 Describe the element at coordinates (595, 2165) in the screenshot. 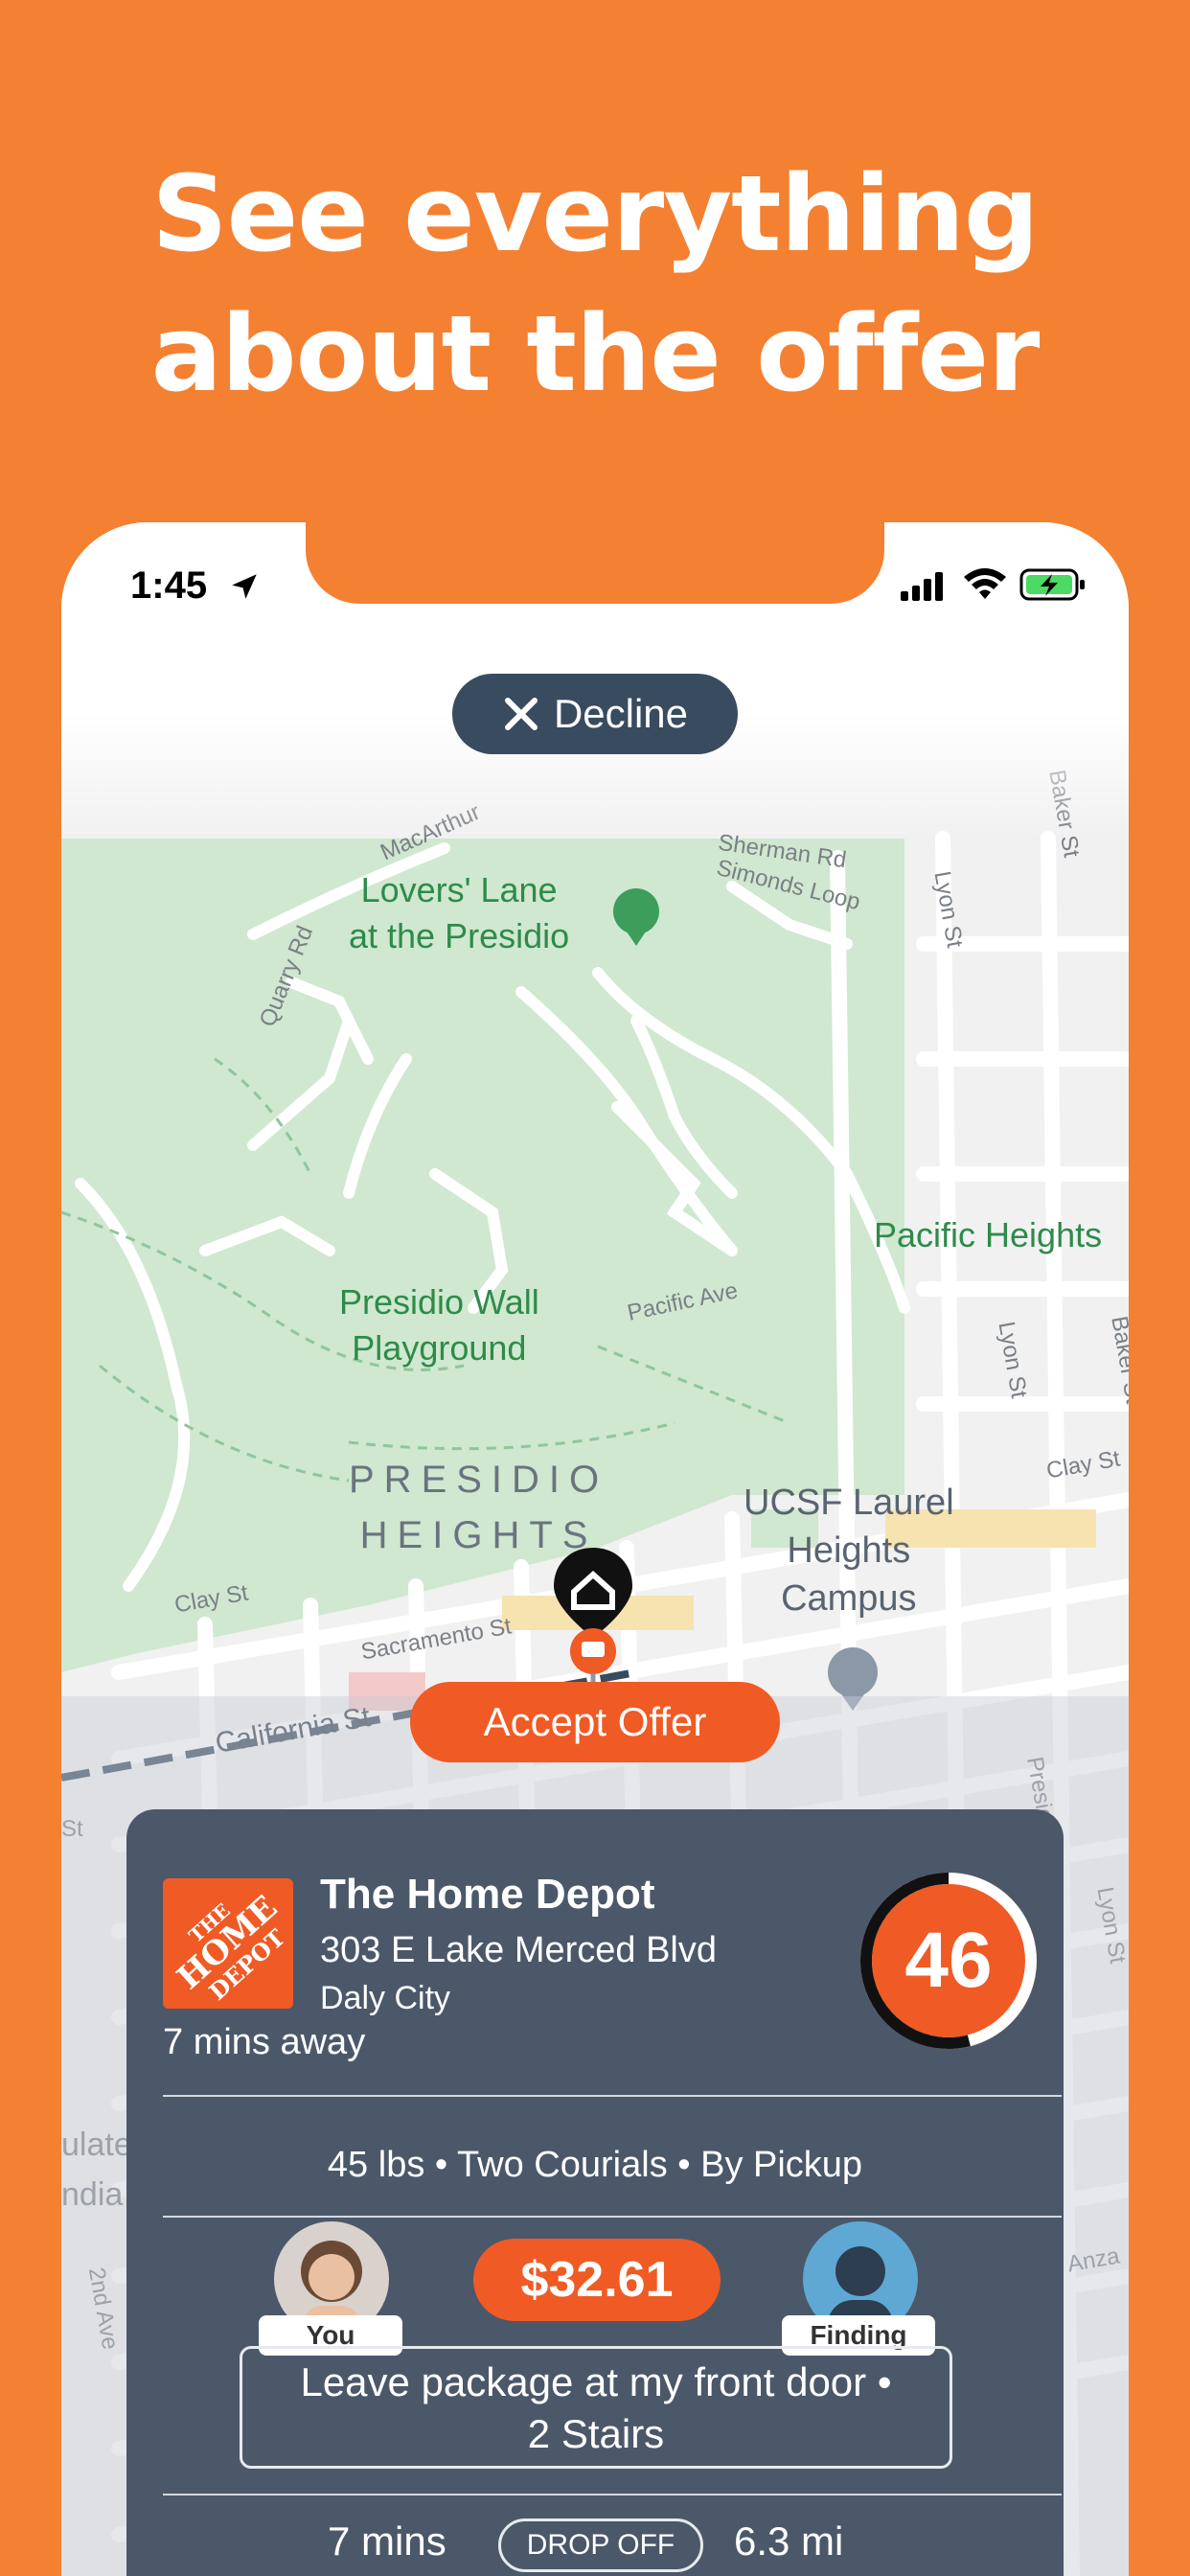

I see `offer-details: 45 lbs • Two Courials • By Pickup` at that location.